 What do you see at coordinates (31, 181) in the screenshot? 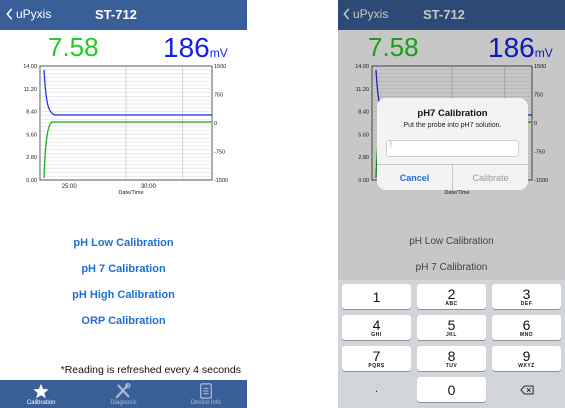
I see `left-axis-tick-label: 0.00` at bounding box center [31, 181].